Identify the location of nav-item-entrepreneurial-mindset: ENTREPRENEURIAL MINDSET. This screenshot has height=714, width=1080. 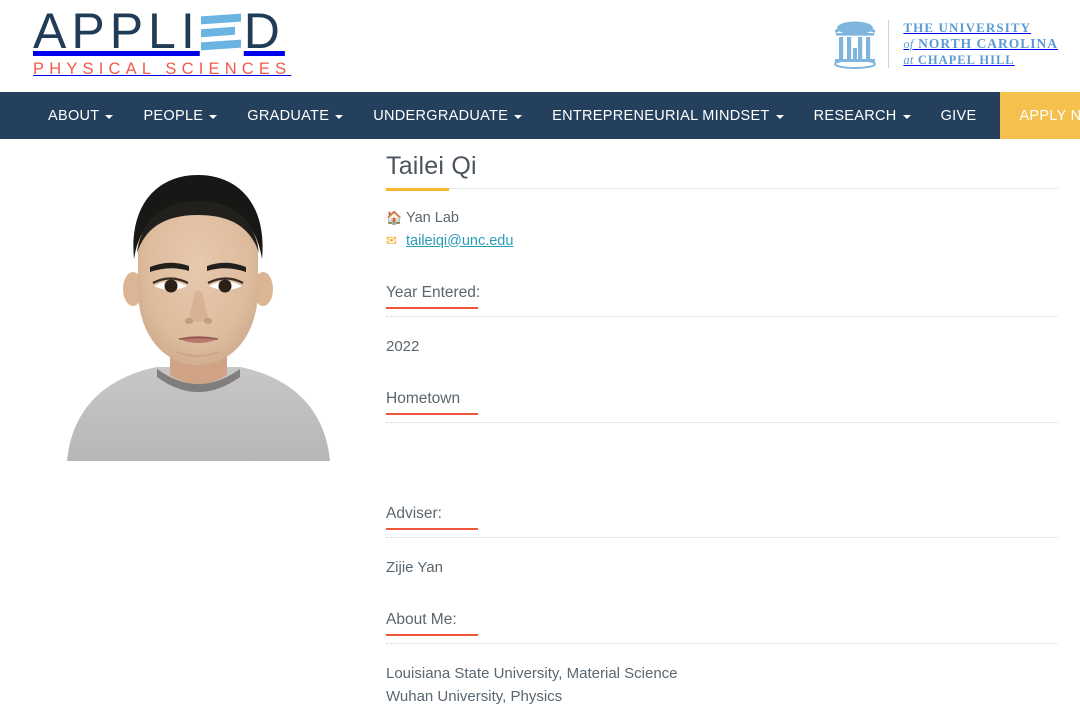
(667, 115).